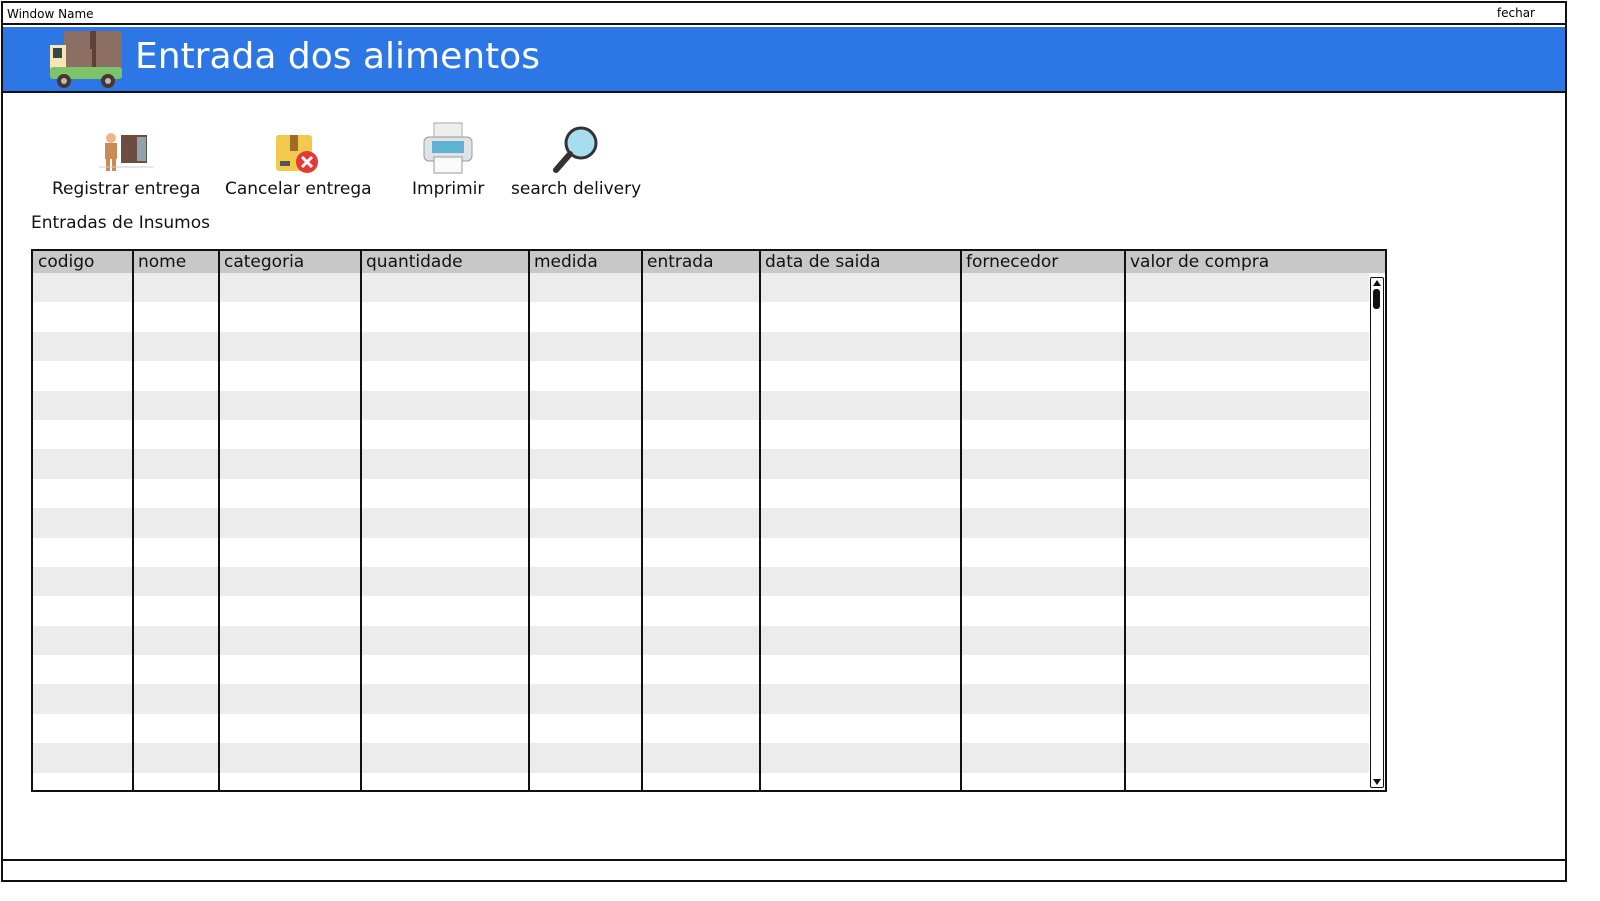 This screenshot has height=901, width=1600. Describe the element at coordinates (448, 189) in the screenshot. I see `print-label: Imprimir` at that location.